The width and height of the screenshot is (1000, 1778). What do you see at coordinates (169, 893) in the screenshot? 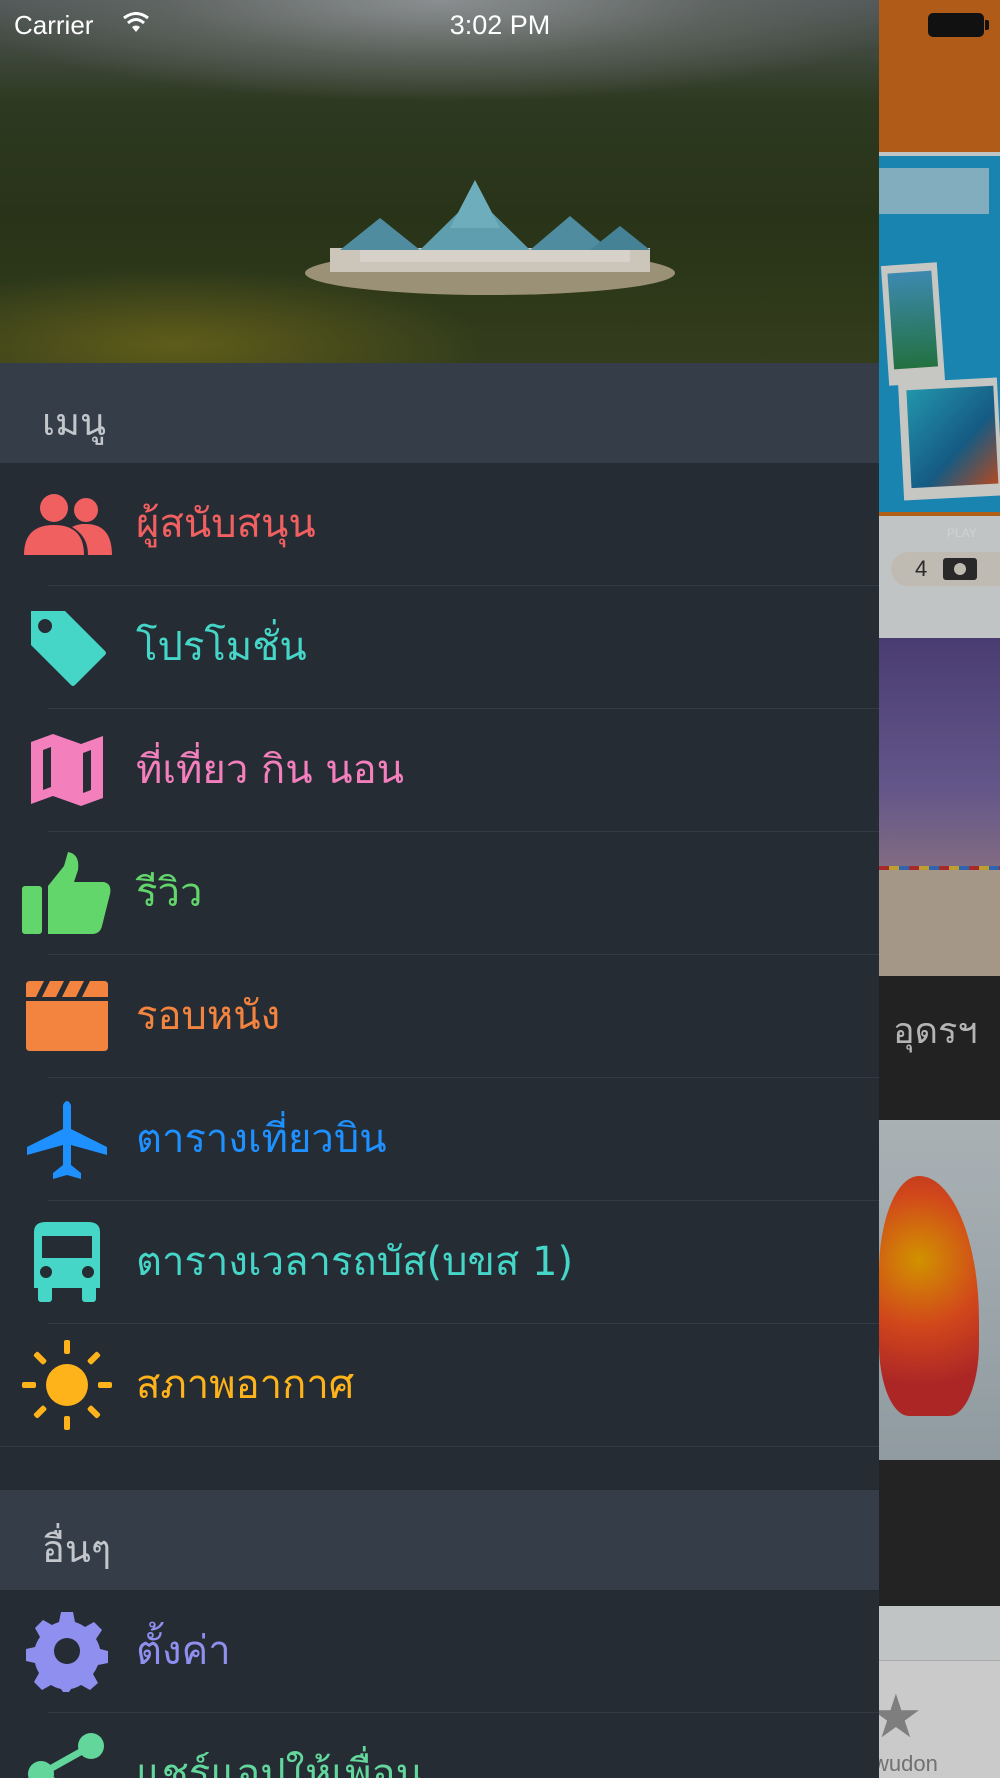
I see `menu-item-label: รีวิว` at bounding box center [169, 893].